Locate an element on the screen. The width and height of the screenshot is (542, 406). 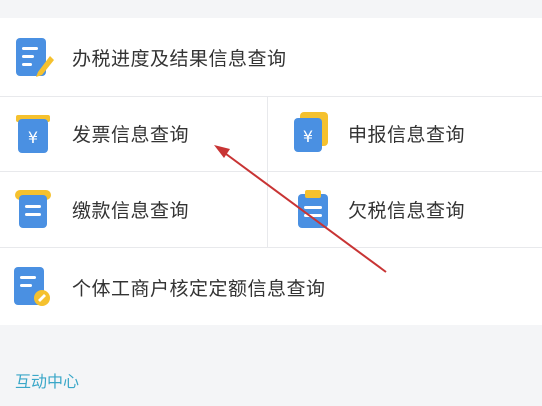
declaration-yuan-icon: ¥ is located at coordinates (311, 132).